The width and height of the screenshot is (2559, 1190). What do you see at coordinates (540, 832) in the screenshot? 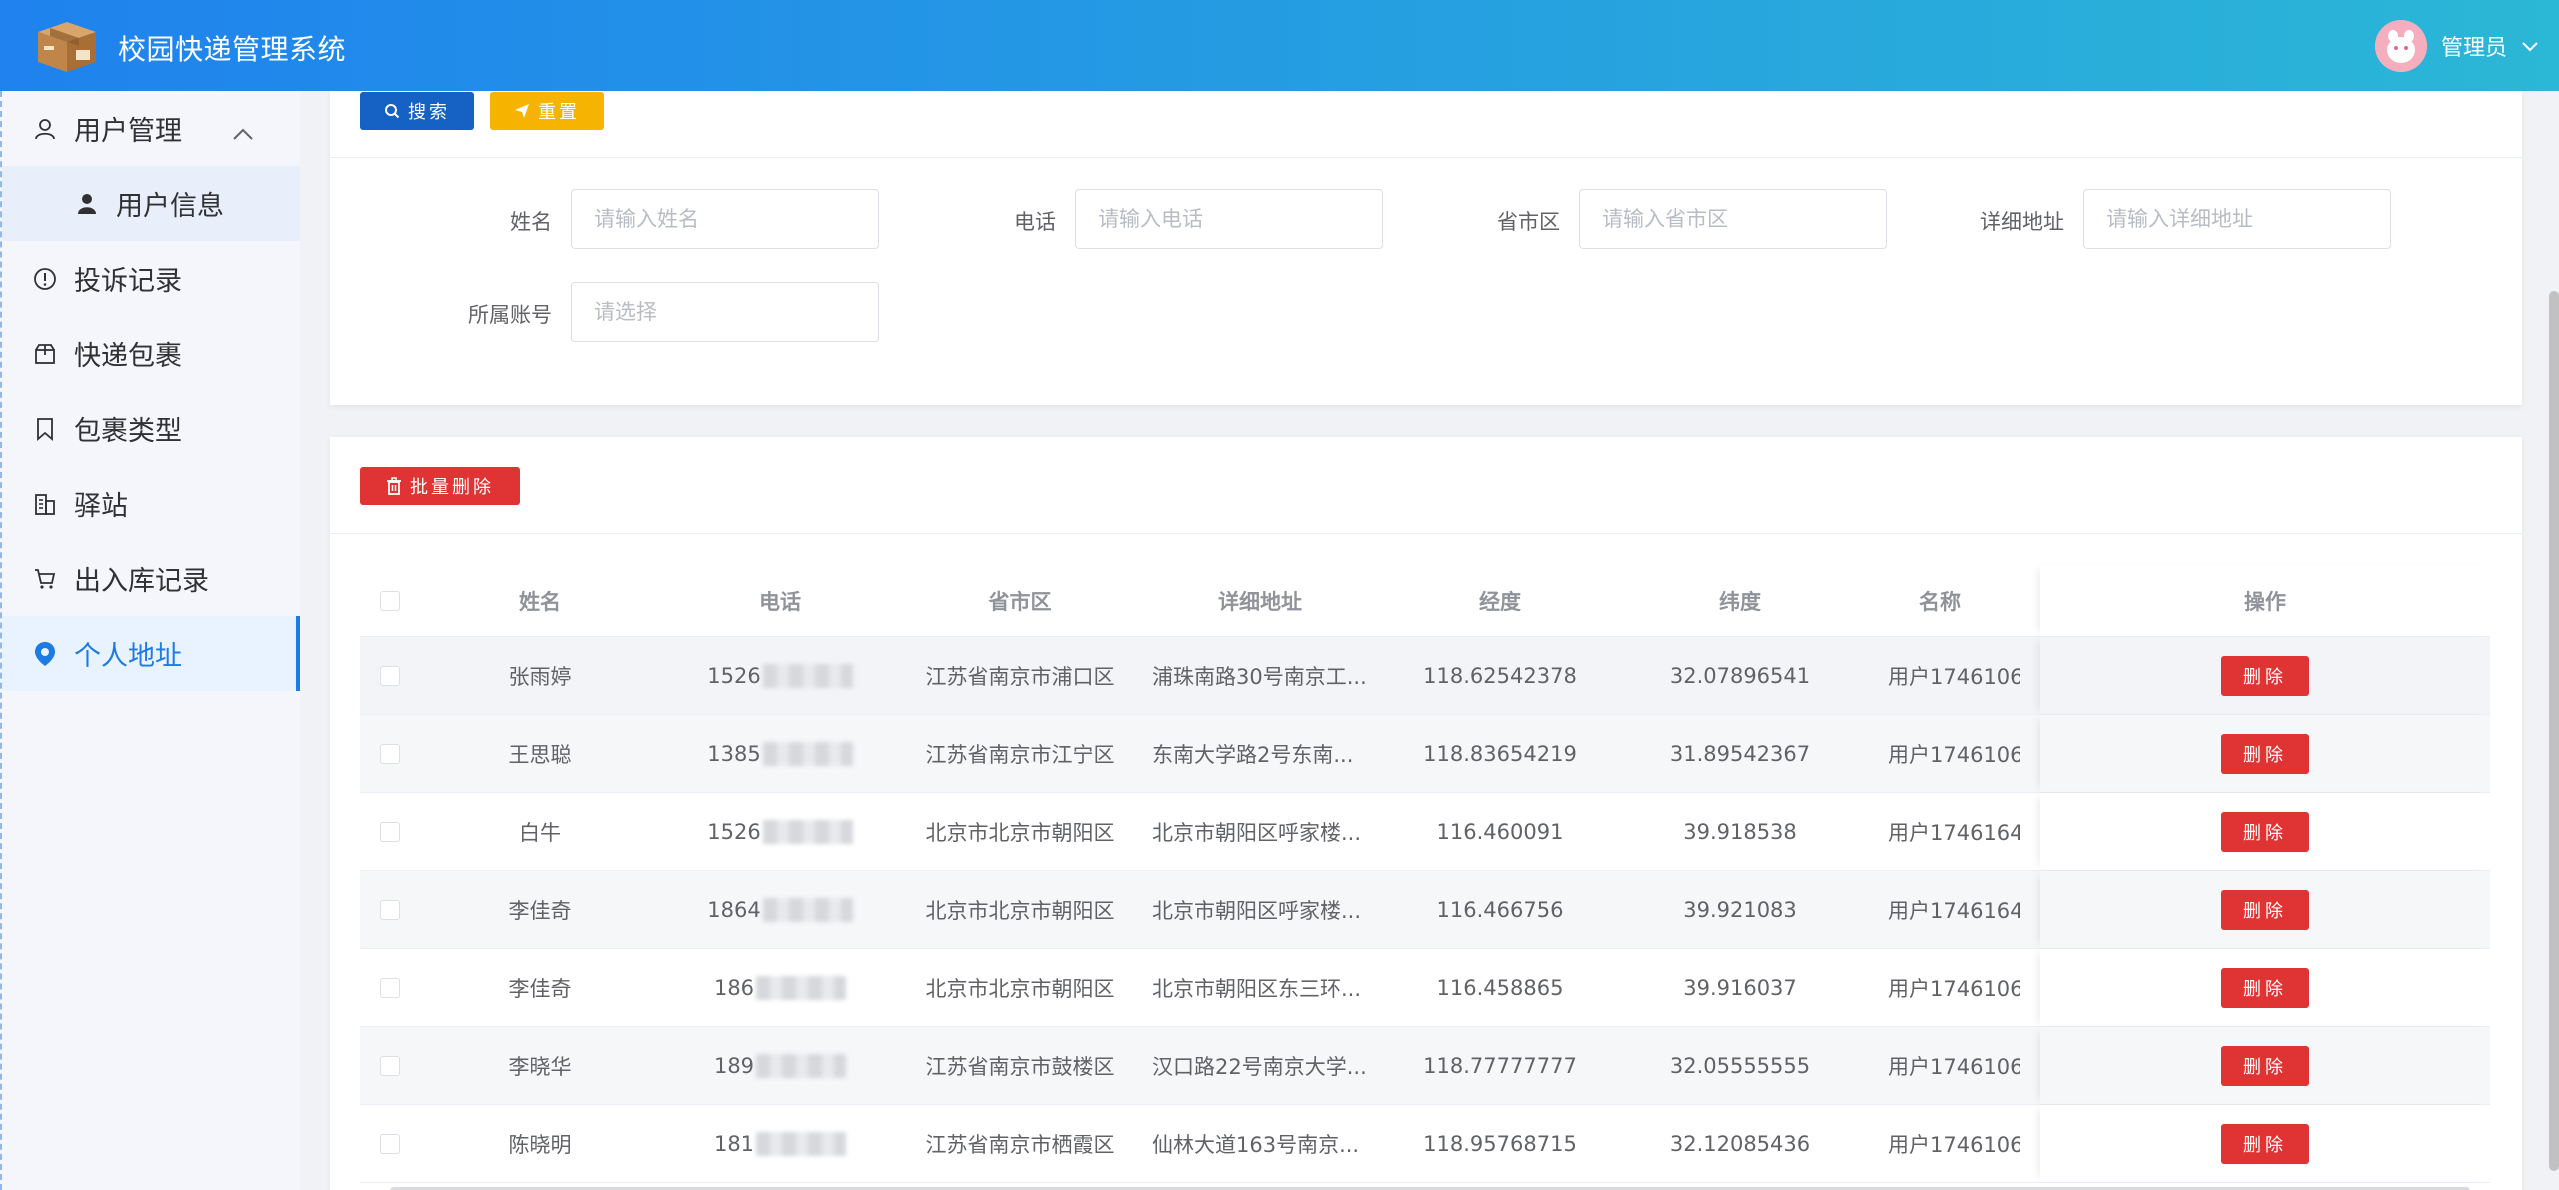
I see `name-cell: 白牛` at bounding box center [540, 832].